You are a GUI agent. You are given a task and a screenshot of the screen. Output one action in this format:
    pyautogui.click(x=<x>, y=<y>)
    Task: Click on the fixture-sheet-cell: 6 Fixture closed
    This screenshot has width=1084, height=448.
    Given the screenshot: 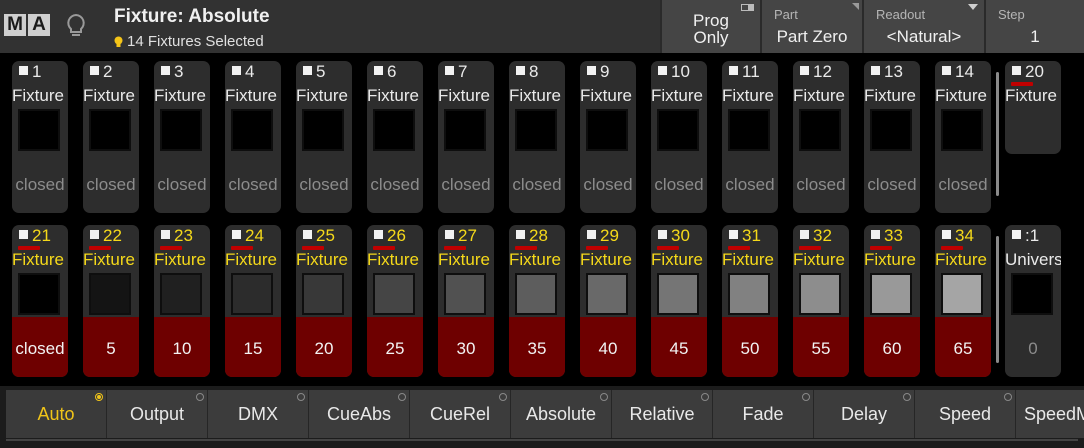 What is the action you would take?
    pyautogui.click(x=395, y=137)
    